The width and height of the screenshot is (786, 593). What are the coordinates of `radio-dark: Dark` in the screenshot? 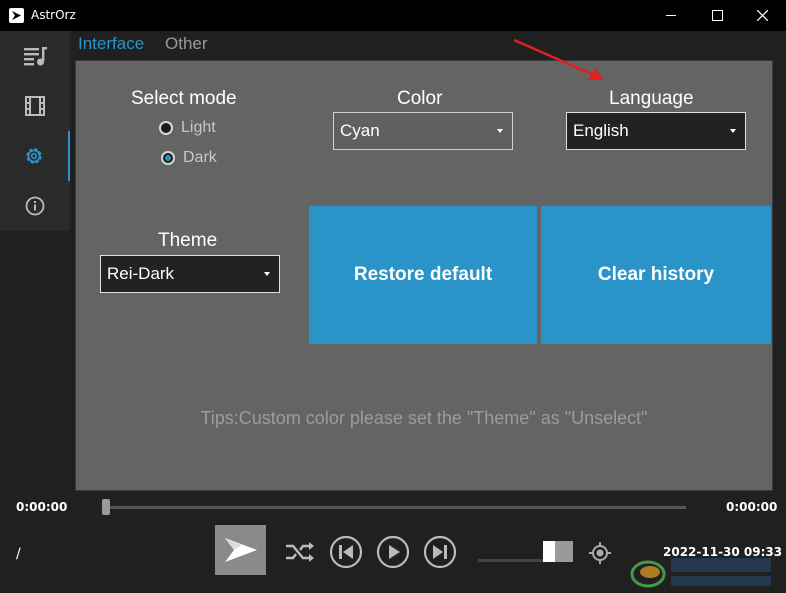 It's located at (189, 158).